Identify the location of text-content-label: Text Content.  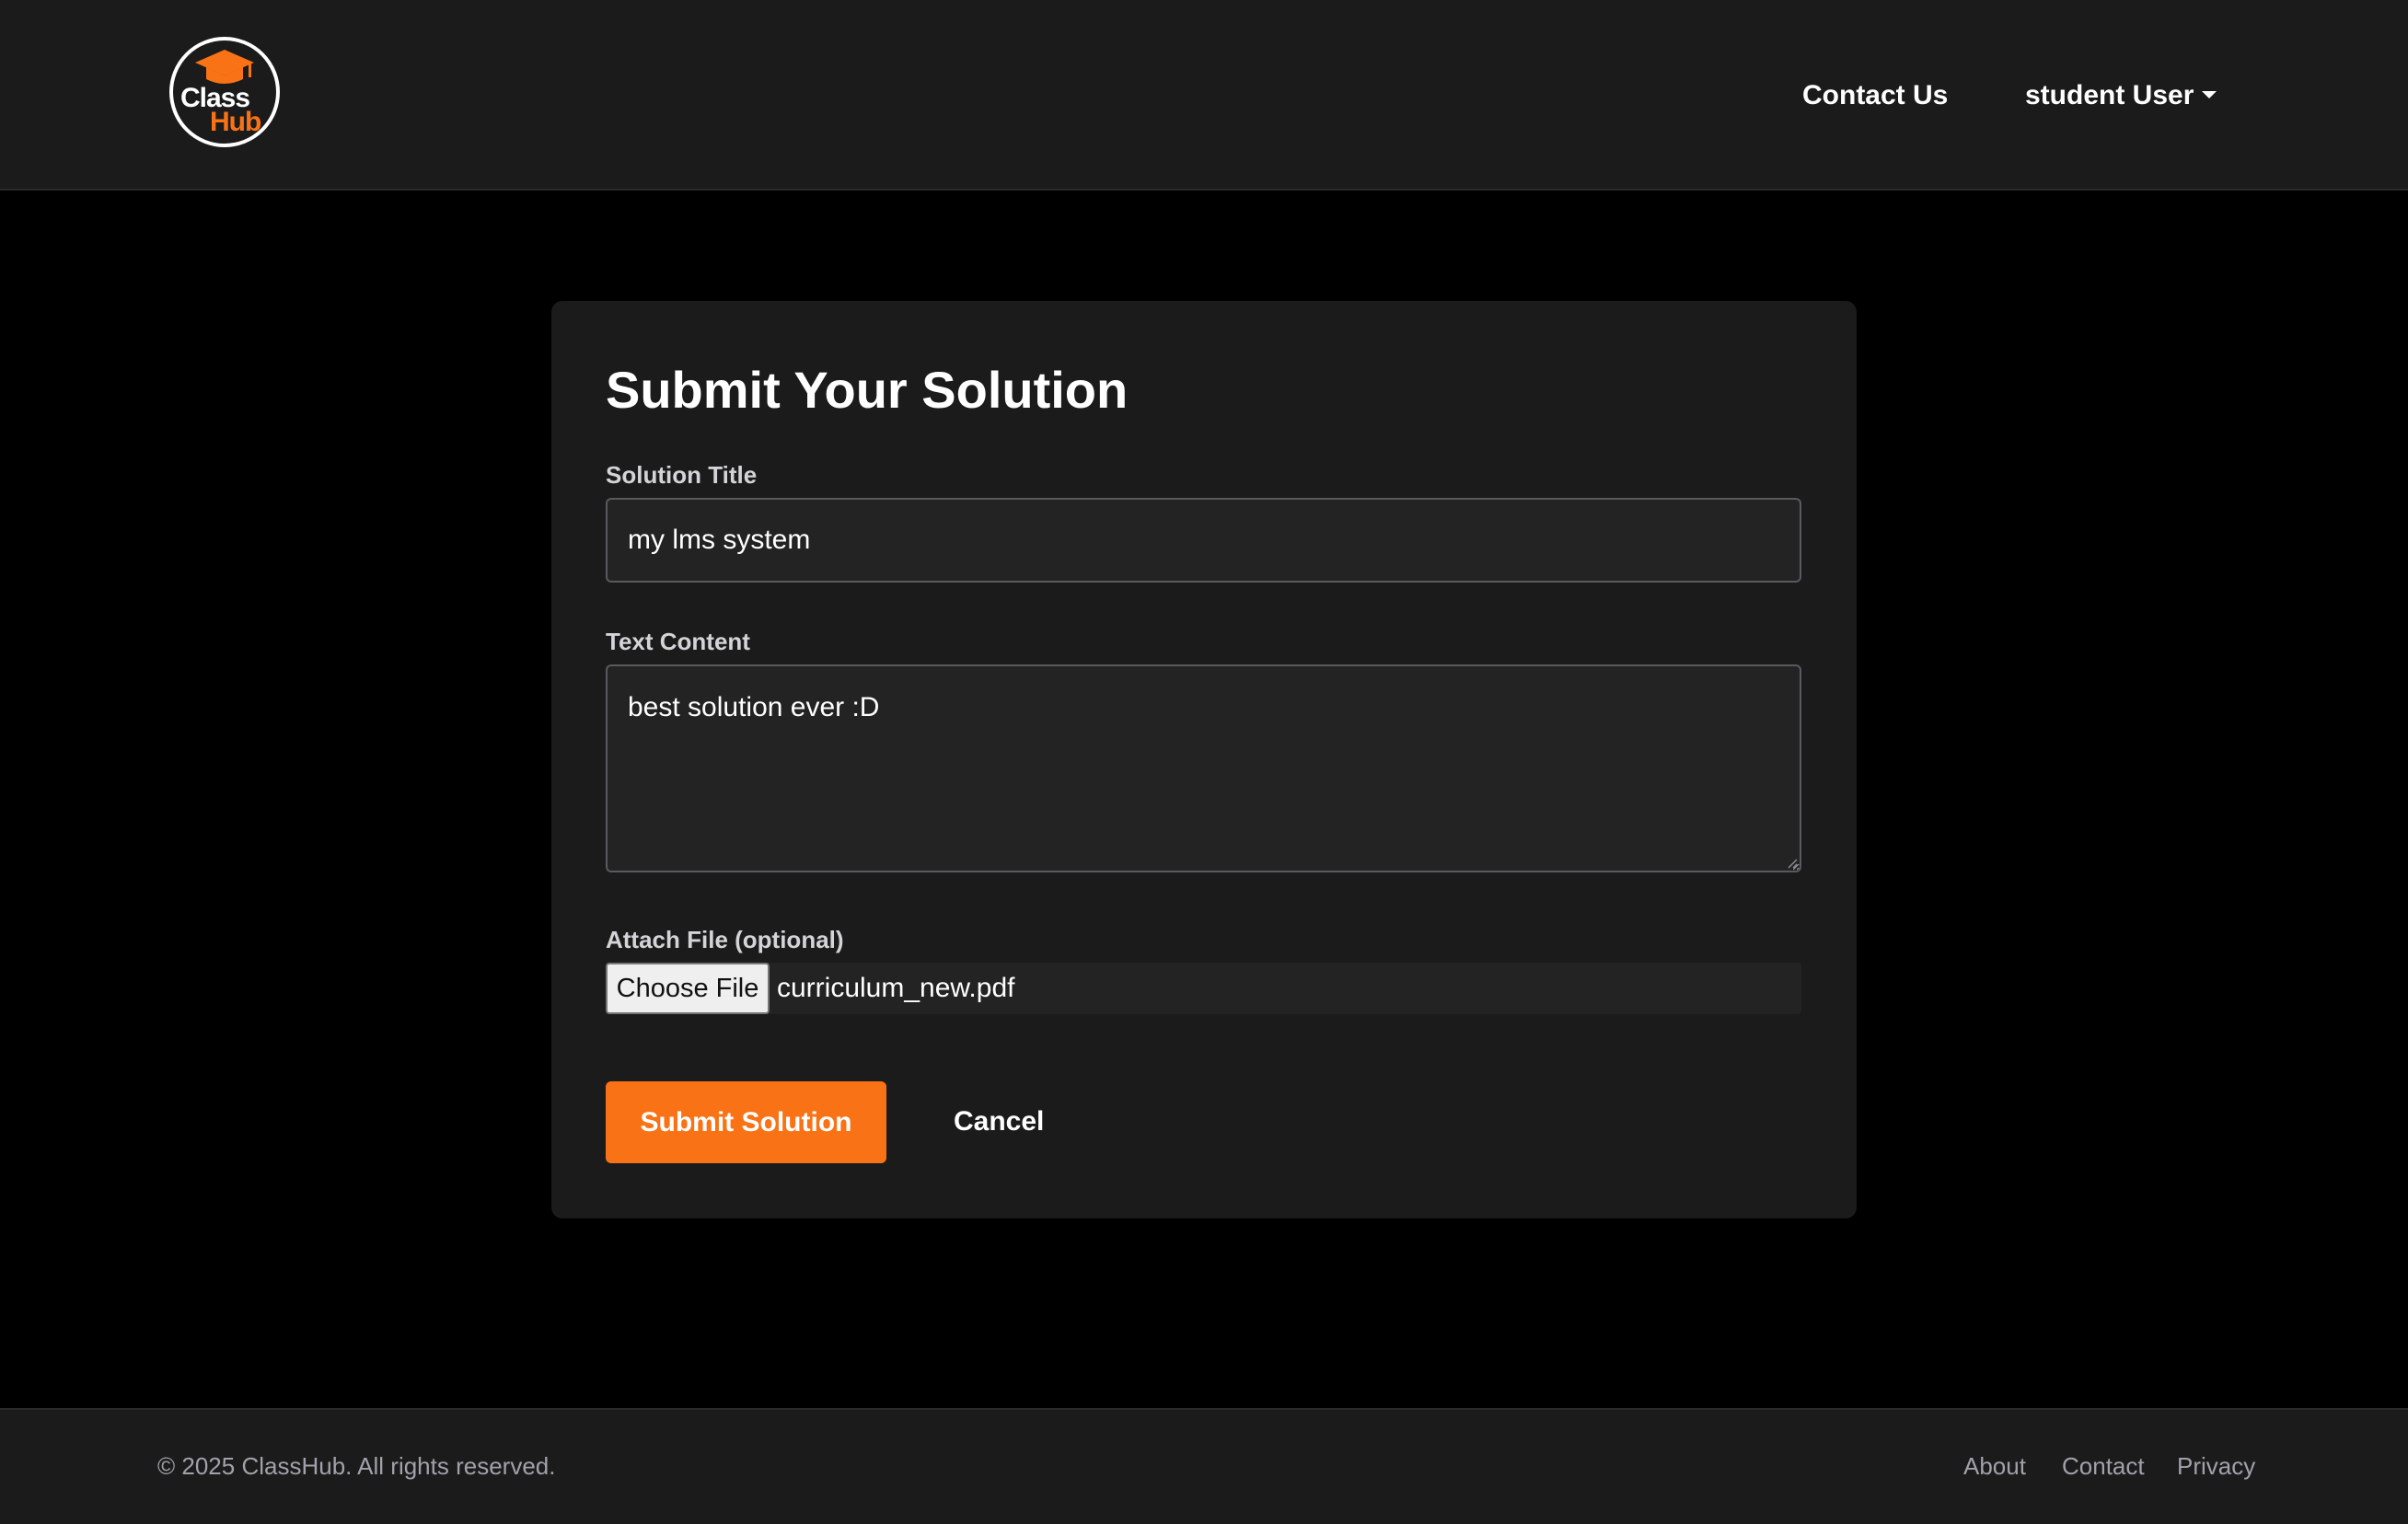
(678, 642).